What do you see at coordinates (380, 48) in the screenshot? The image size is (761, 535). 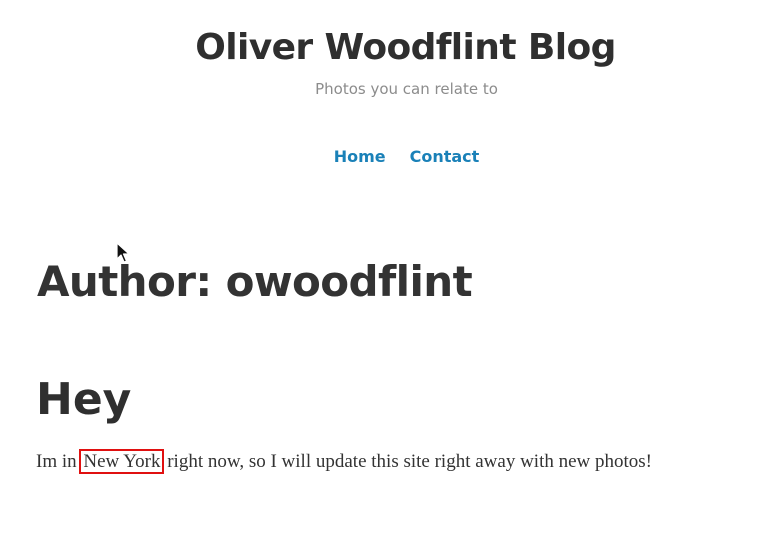 I see `site-title: Oliver Woodflint Blog` at bounding box center [380, 48].